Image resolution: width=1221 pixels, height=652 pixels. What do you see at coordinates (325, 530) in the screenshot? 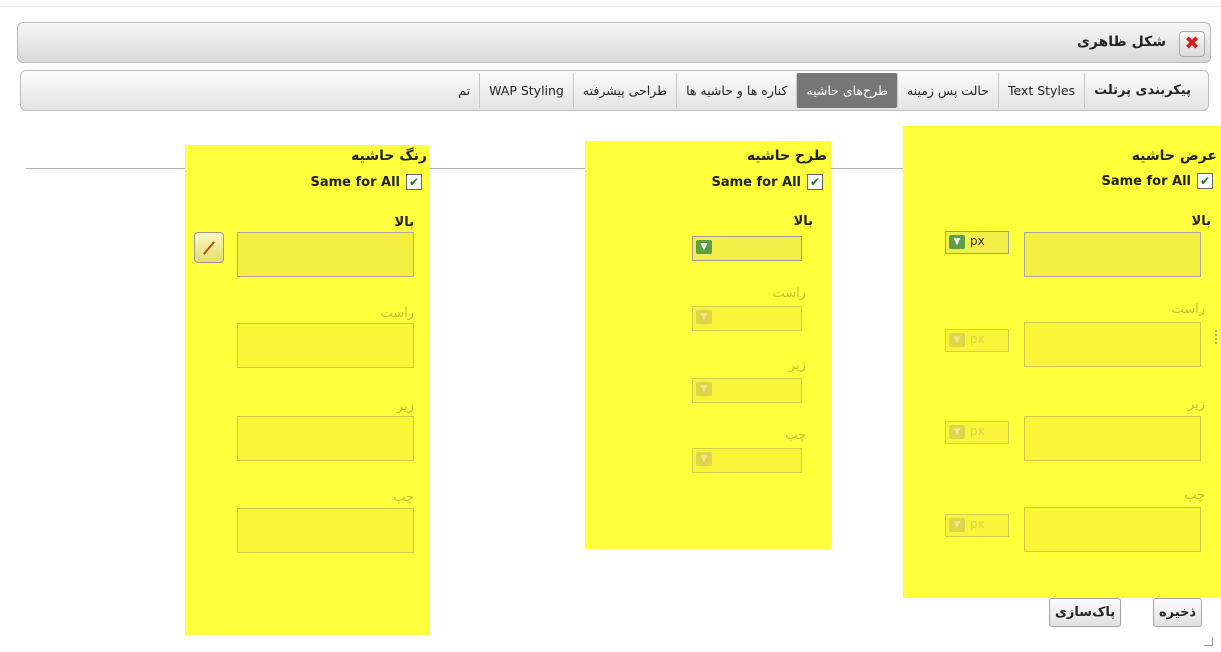
I see `left-color-input` at bounding box center [325, 530].